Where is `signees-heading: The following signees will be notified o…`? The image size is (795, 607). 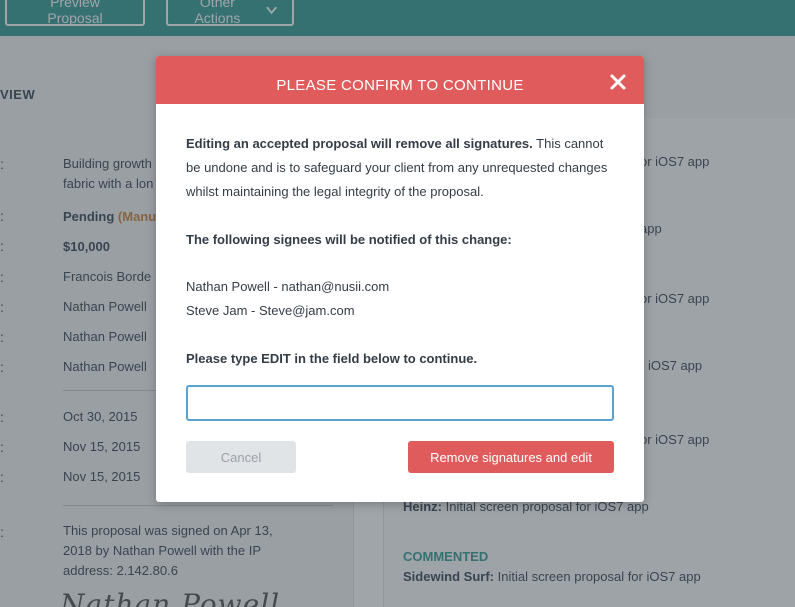 signees-heading: The following signees will be notified o… is located at coordinates (402, 240).